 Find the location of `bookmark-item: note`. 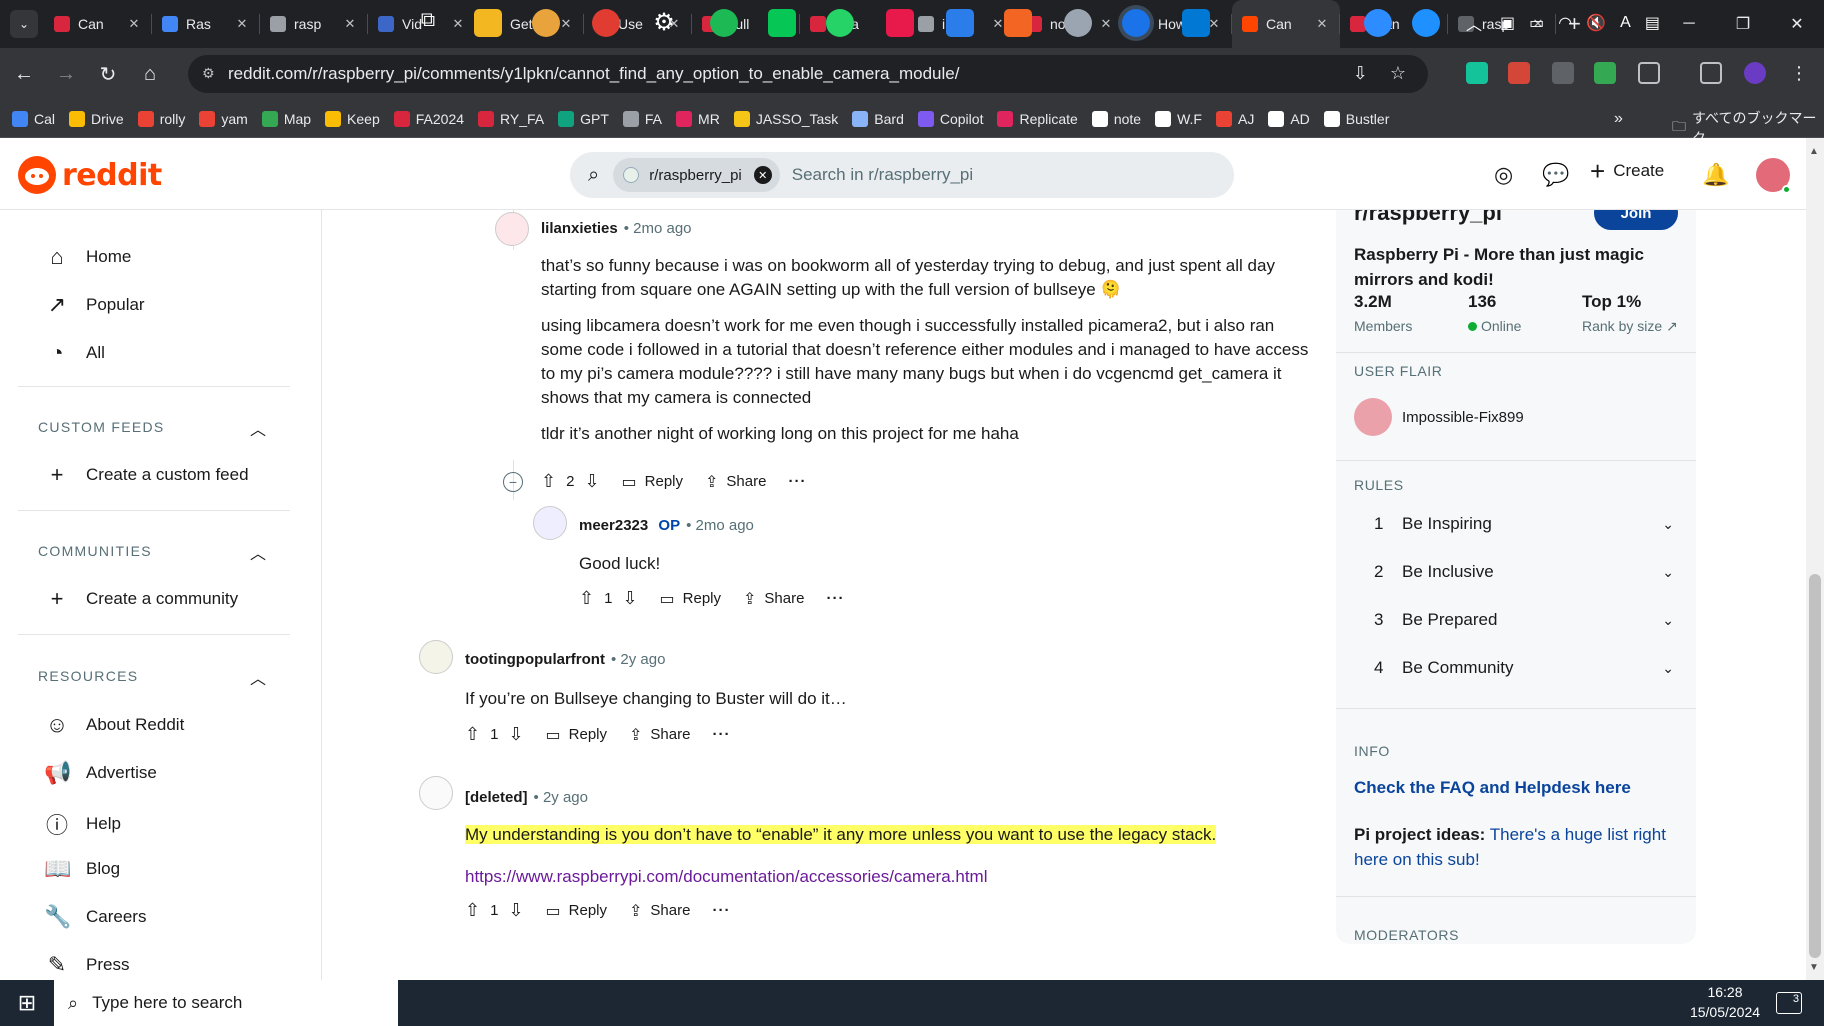

bookmark-item: note is located at coordinates (1116, 118).